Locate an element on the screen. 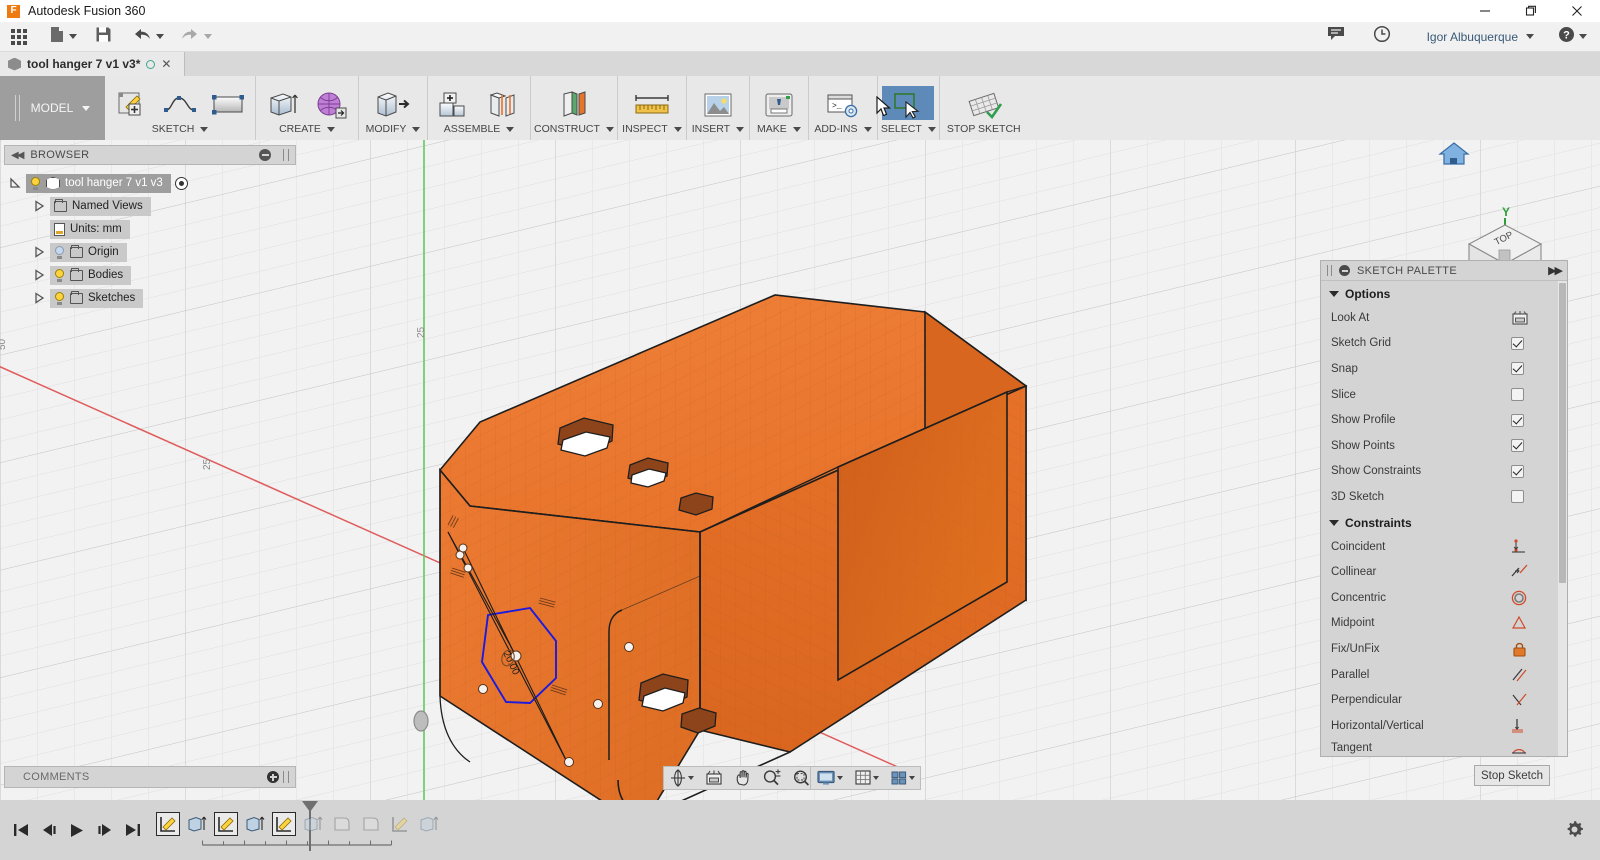 The image size is (1600, 860). stop-sketch-ribbon-button is located at coordinates (984, 102).